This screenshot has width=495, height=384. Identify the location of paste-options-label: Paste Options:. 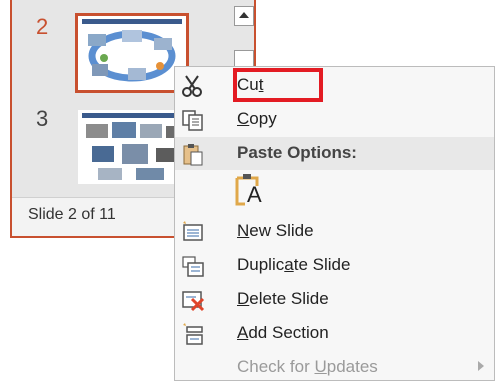
(297, 152).